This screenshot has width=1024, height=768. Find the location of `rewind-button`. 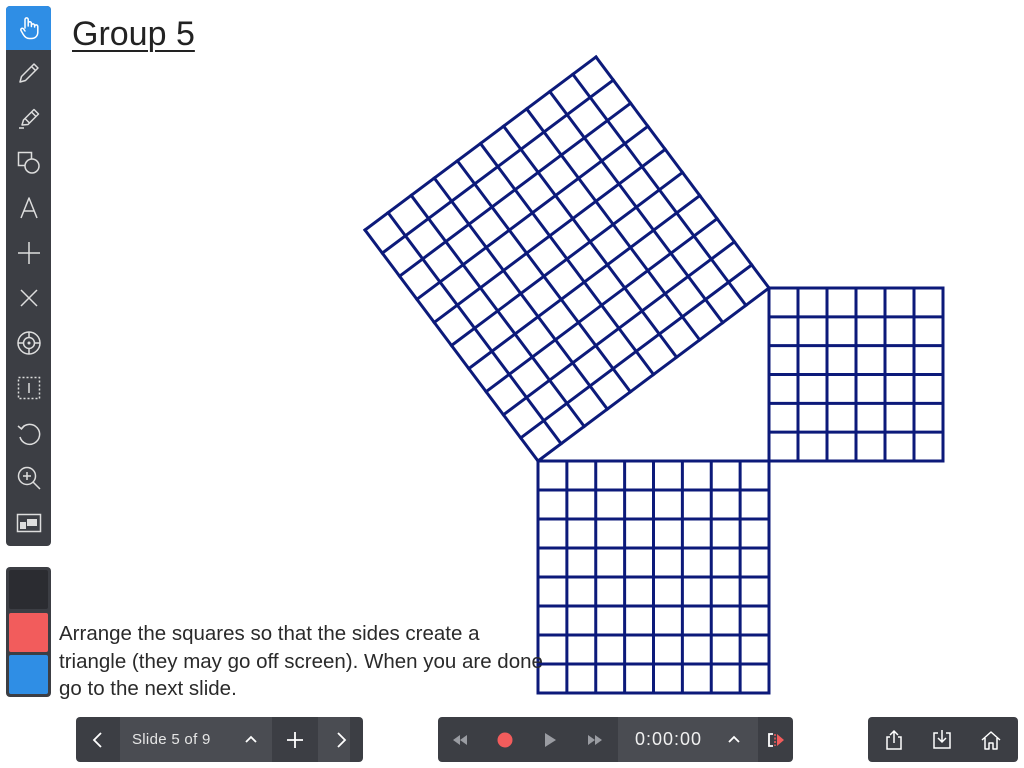

rewind-button is located at coordinates (460, 739).